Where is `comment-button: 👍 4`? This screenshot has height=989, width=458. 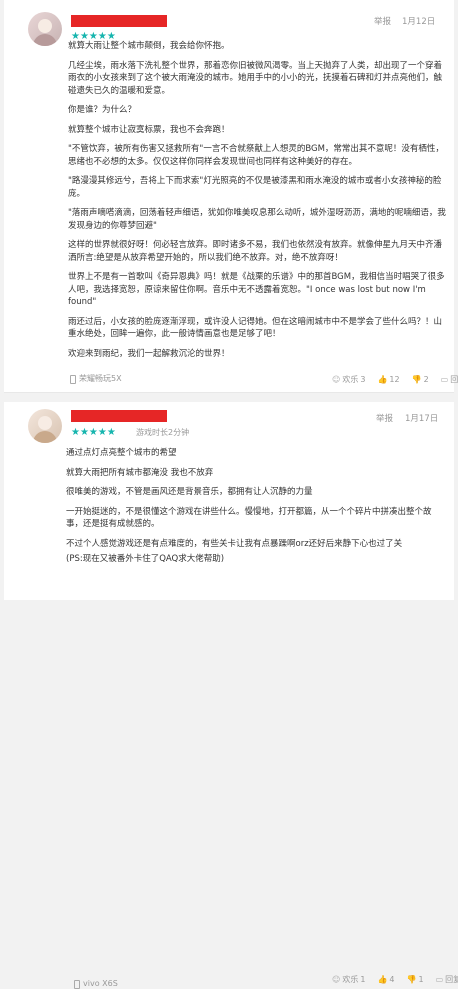
comment-button: 👍 4 is located at coordinates (385, 980).